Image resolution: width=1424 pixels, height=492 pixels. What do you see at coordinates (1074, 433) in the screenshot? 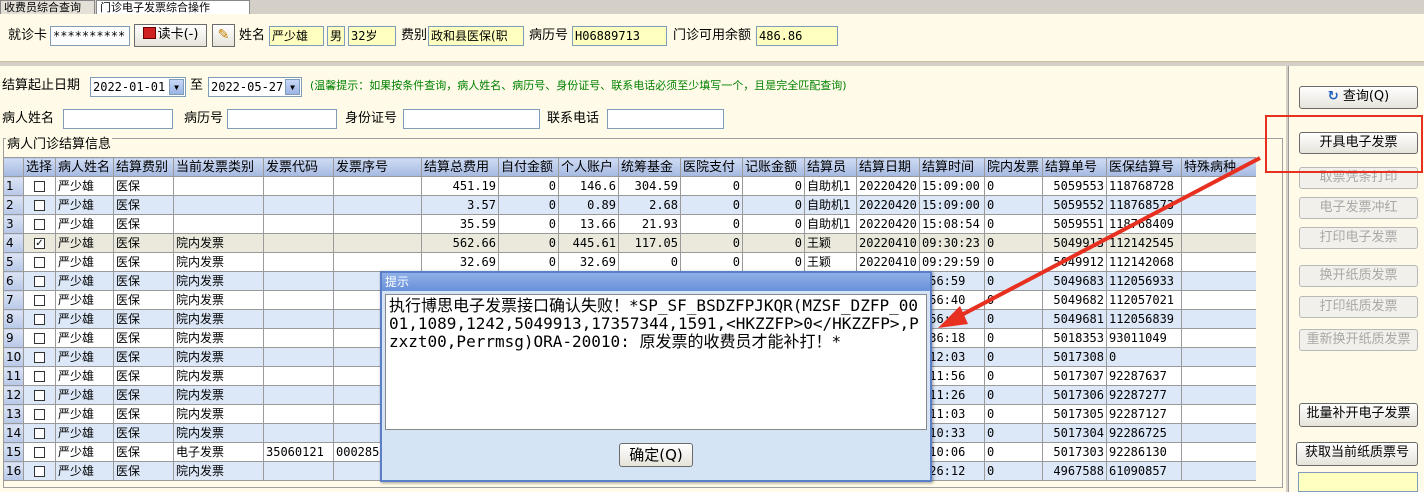
I see `cell-settle-no: 5017304` at bounding box center [1074, 433].